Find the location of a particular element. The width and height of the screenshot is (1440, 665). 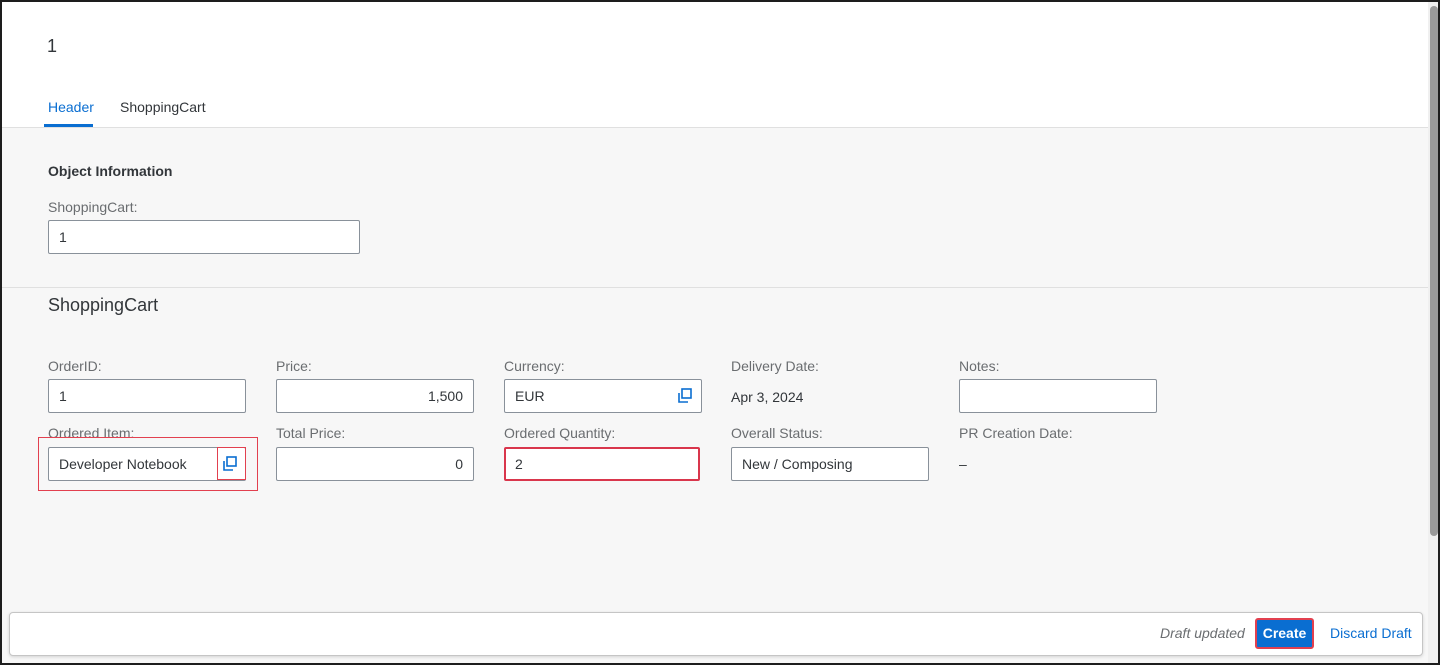

draft-status-text: Draft updated is located at coordinates (1202, 633).